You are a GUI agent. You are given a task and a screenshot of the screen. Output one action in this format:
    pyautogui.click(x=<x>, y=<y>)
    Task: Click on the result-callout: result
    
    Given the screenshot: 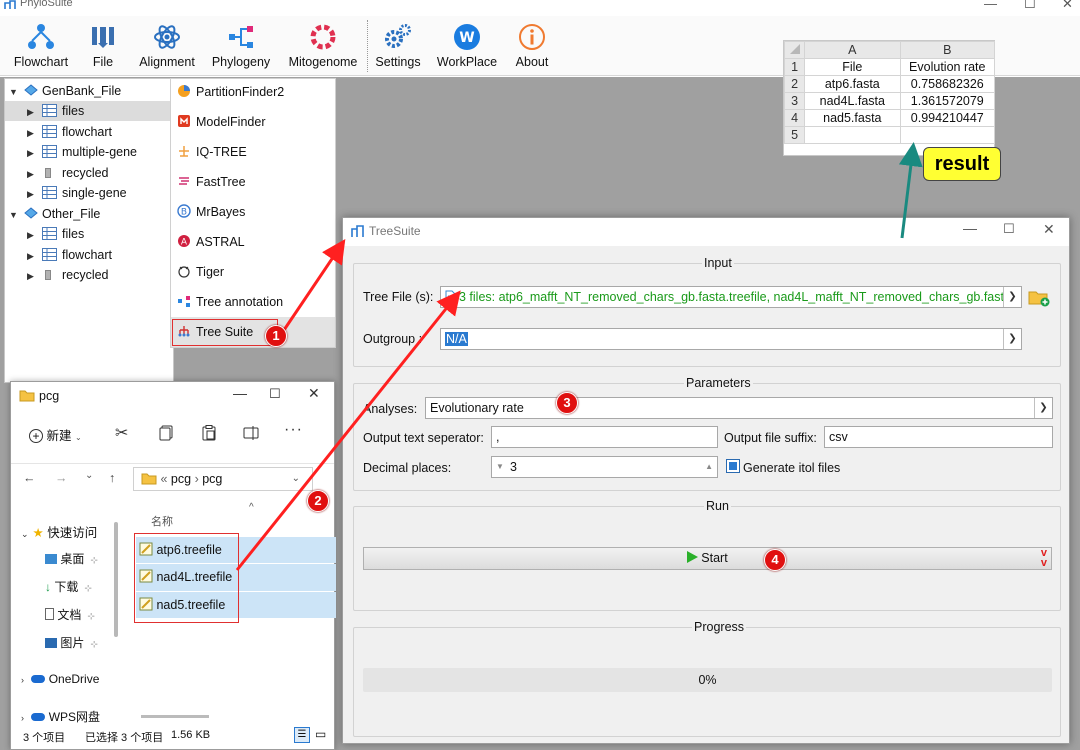 What is the action you would take?
    pyautogui.click(x=962, y=164)
    